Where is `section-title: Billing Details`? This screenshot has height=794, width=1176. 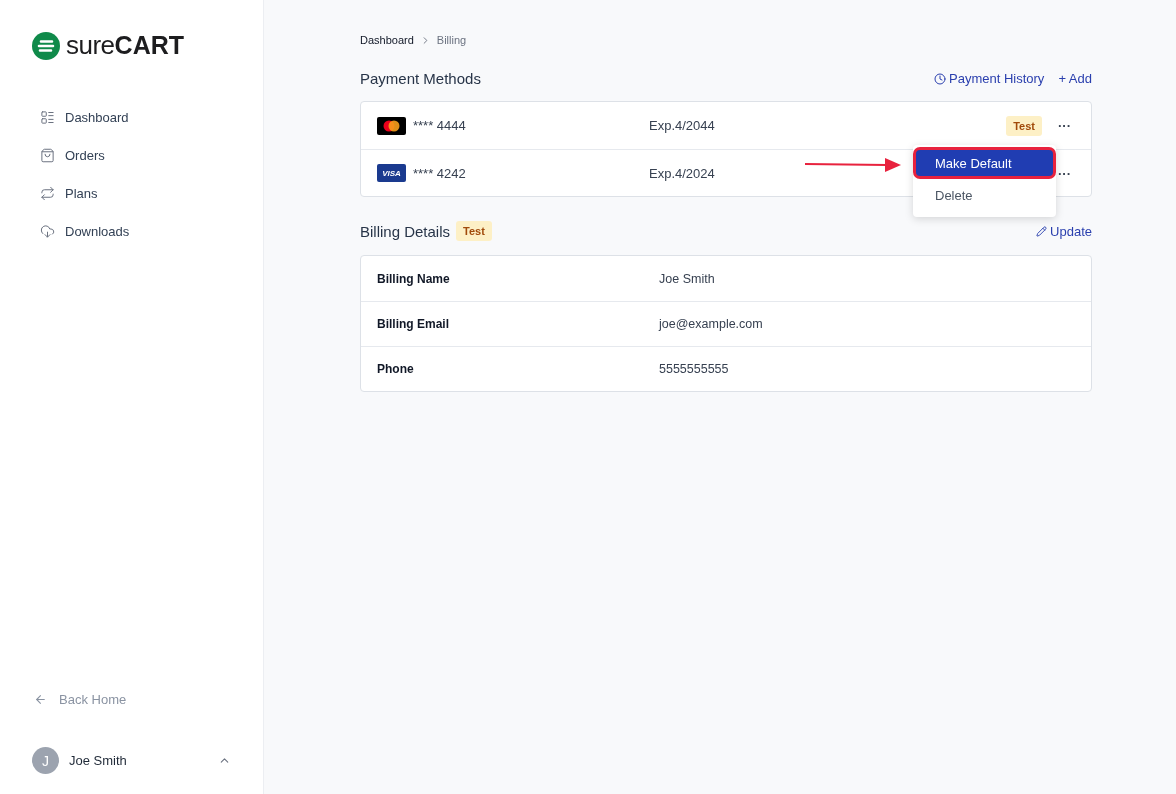
section-title: Billing Details is located at coordinates (405, 231).